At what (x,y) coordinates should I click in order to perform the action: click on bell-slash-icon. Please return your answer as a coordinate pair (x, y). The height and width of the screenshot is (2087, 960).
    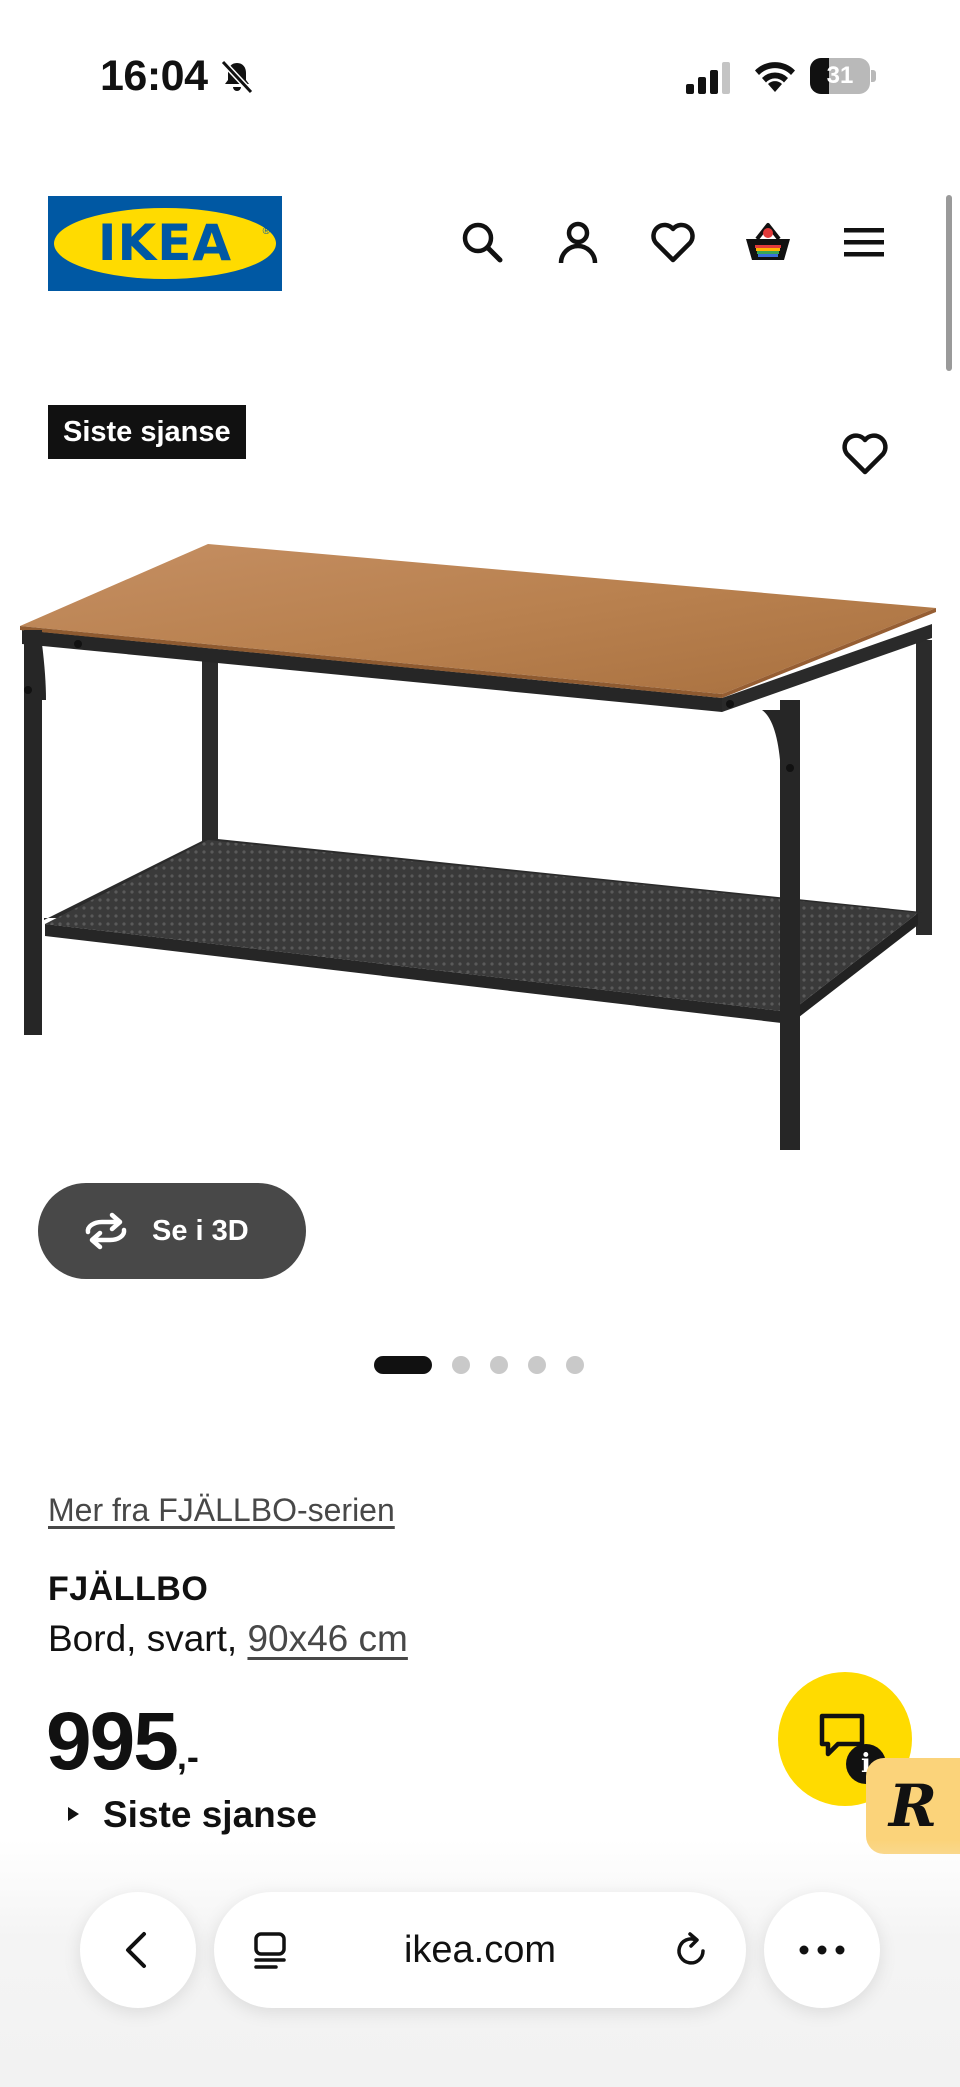
    Looking at the image, I should click on (237, 77).